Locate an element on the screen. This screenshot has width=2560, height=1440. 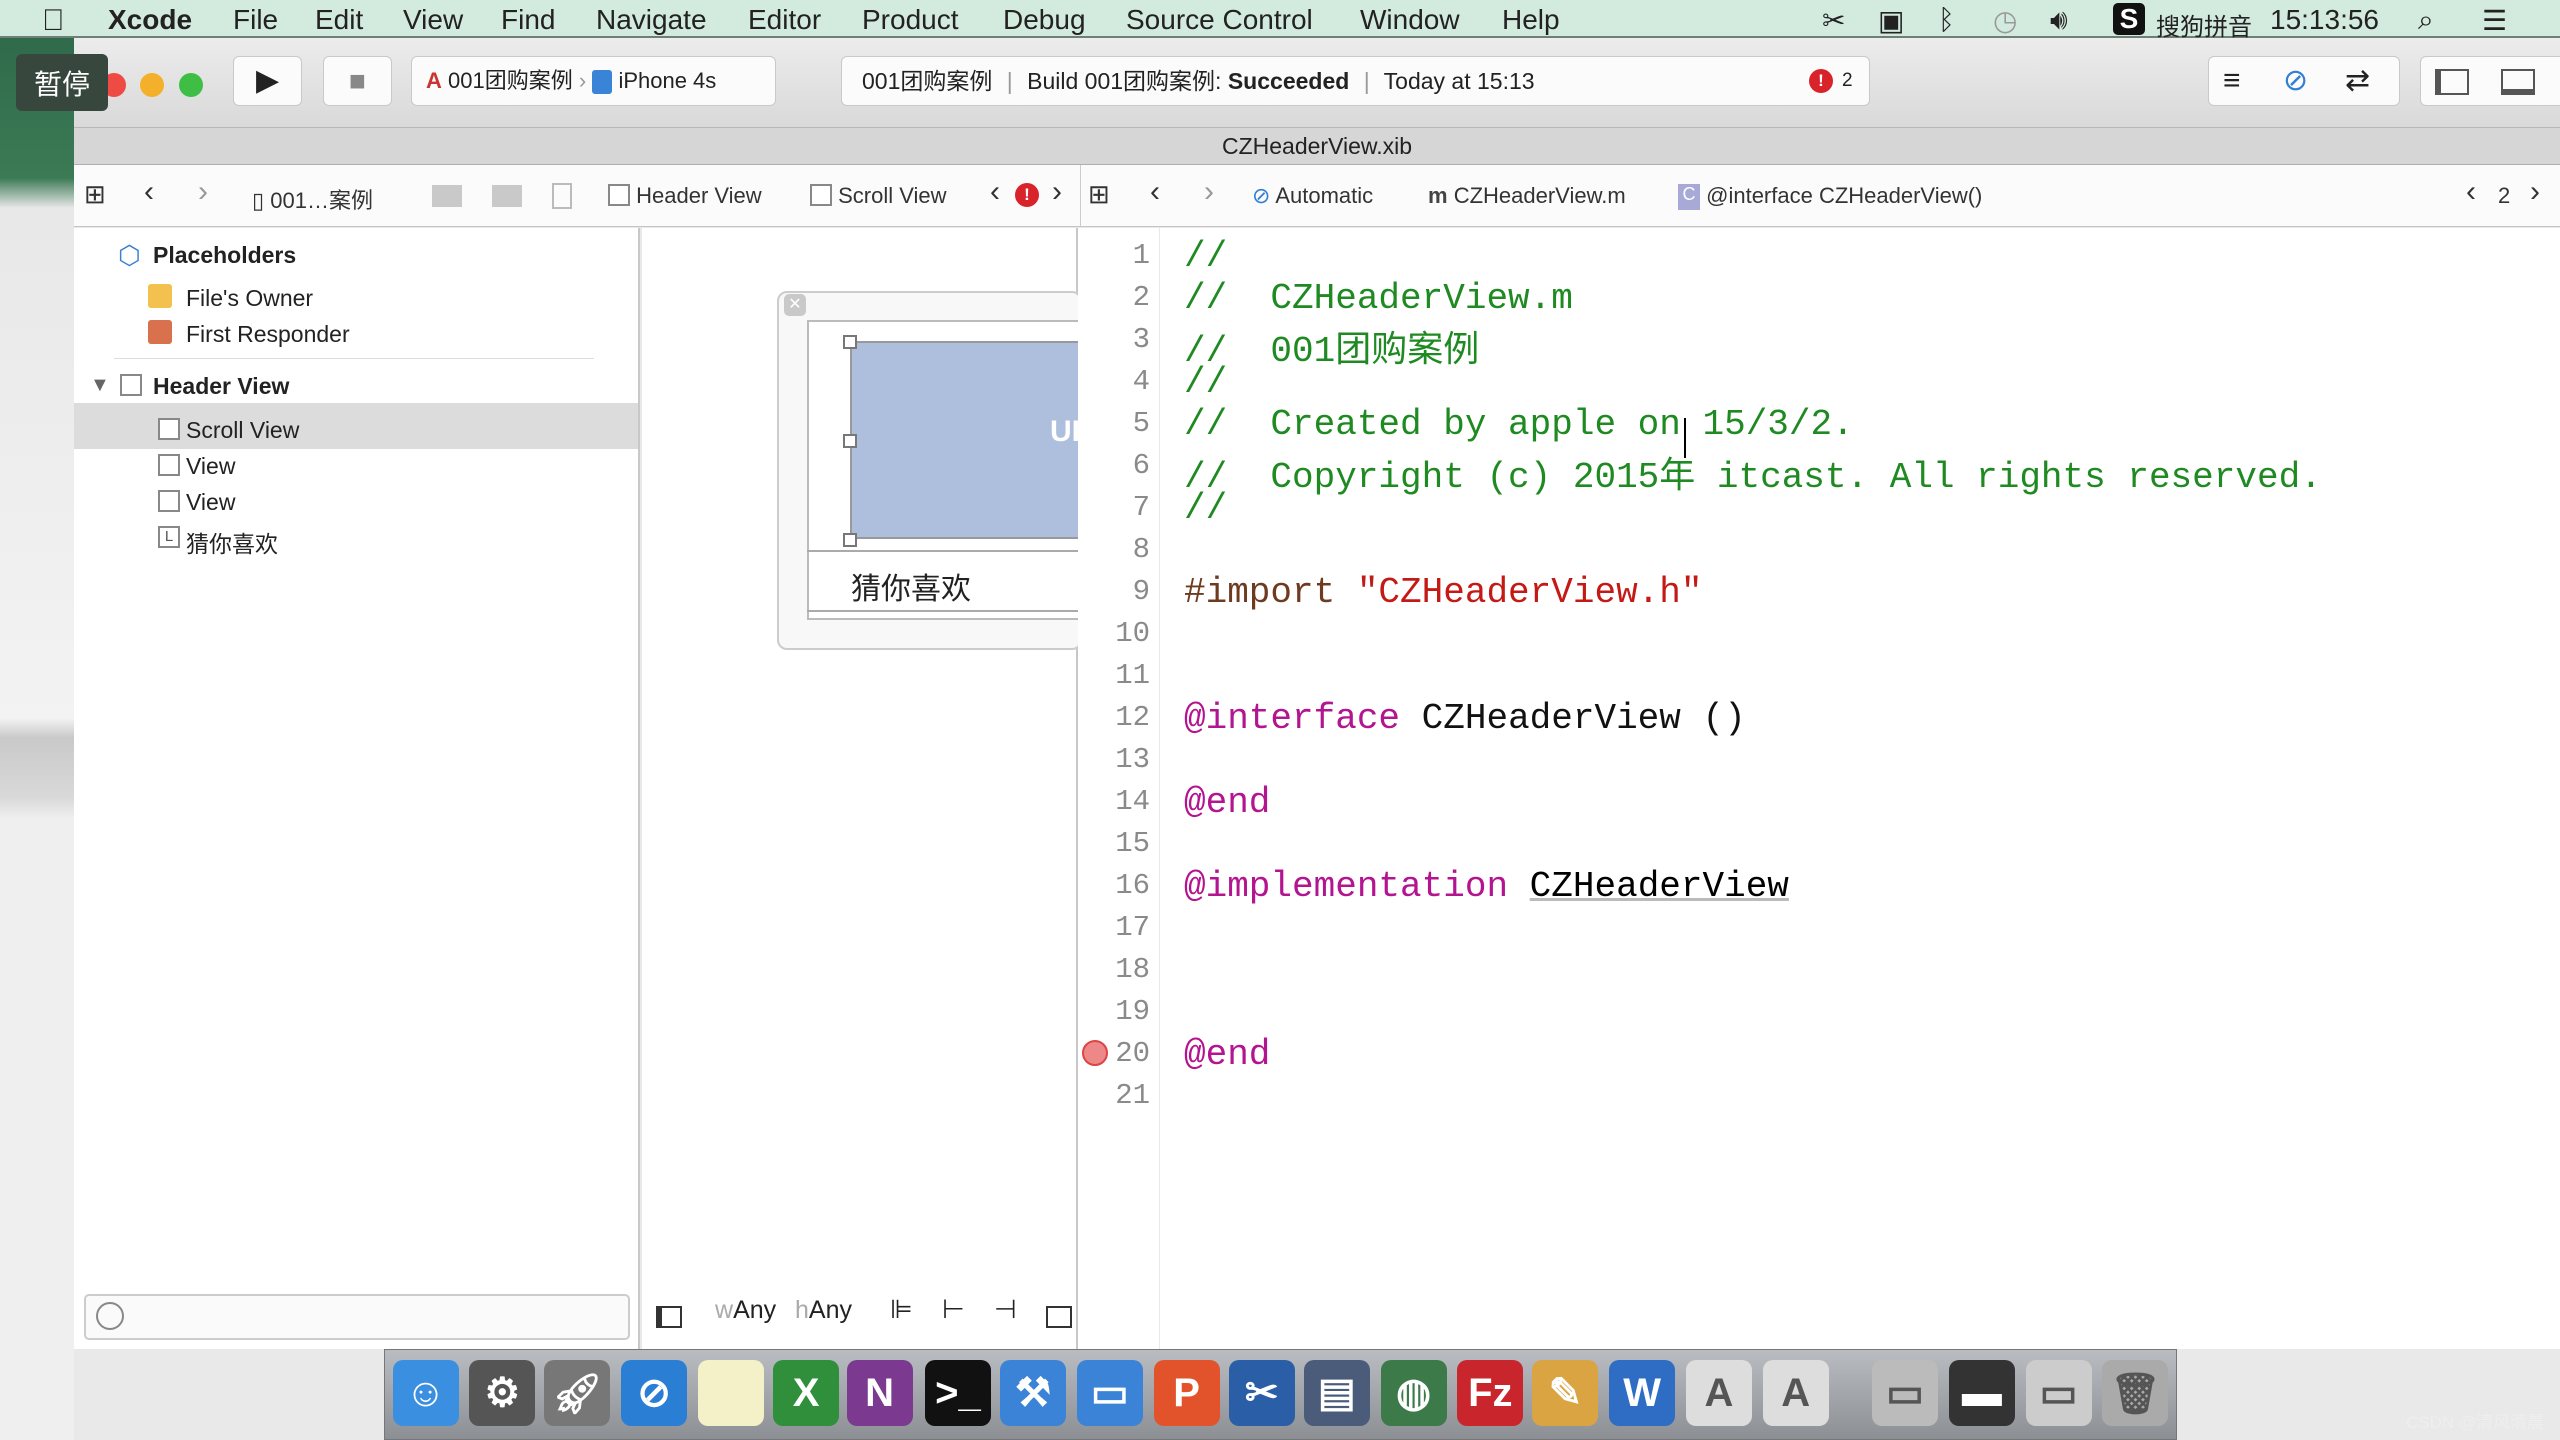
outline-item-first-responder: First Responder is located at coordinates (268, 334).